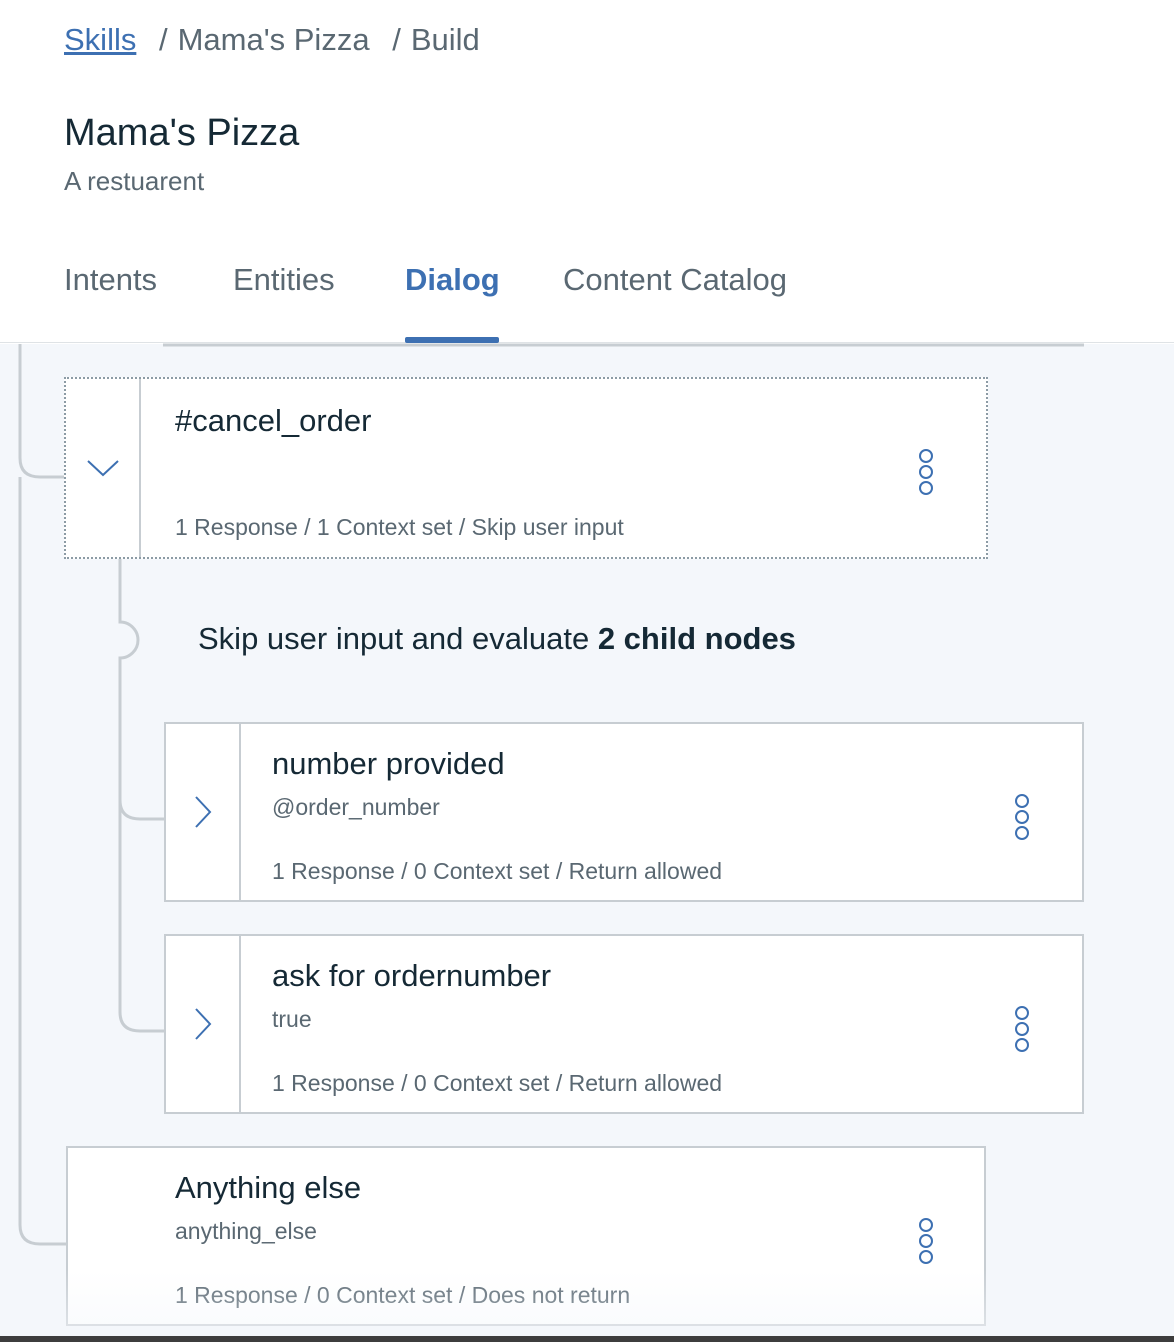 The height and width of the screenshot is (1342, 1174). What do you see at coordinates (268, 1187) in the screenshot?
I see `node-title: Anything else` at bounding box center [268, 1187].